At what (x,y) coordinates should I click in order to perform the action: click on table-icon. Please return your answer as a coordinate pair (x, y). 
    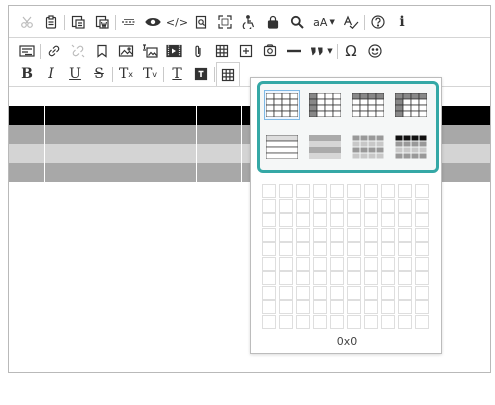
    Looking at the image, I should click on (222, 51).